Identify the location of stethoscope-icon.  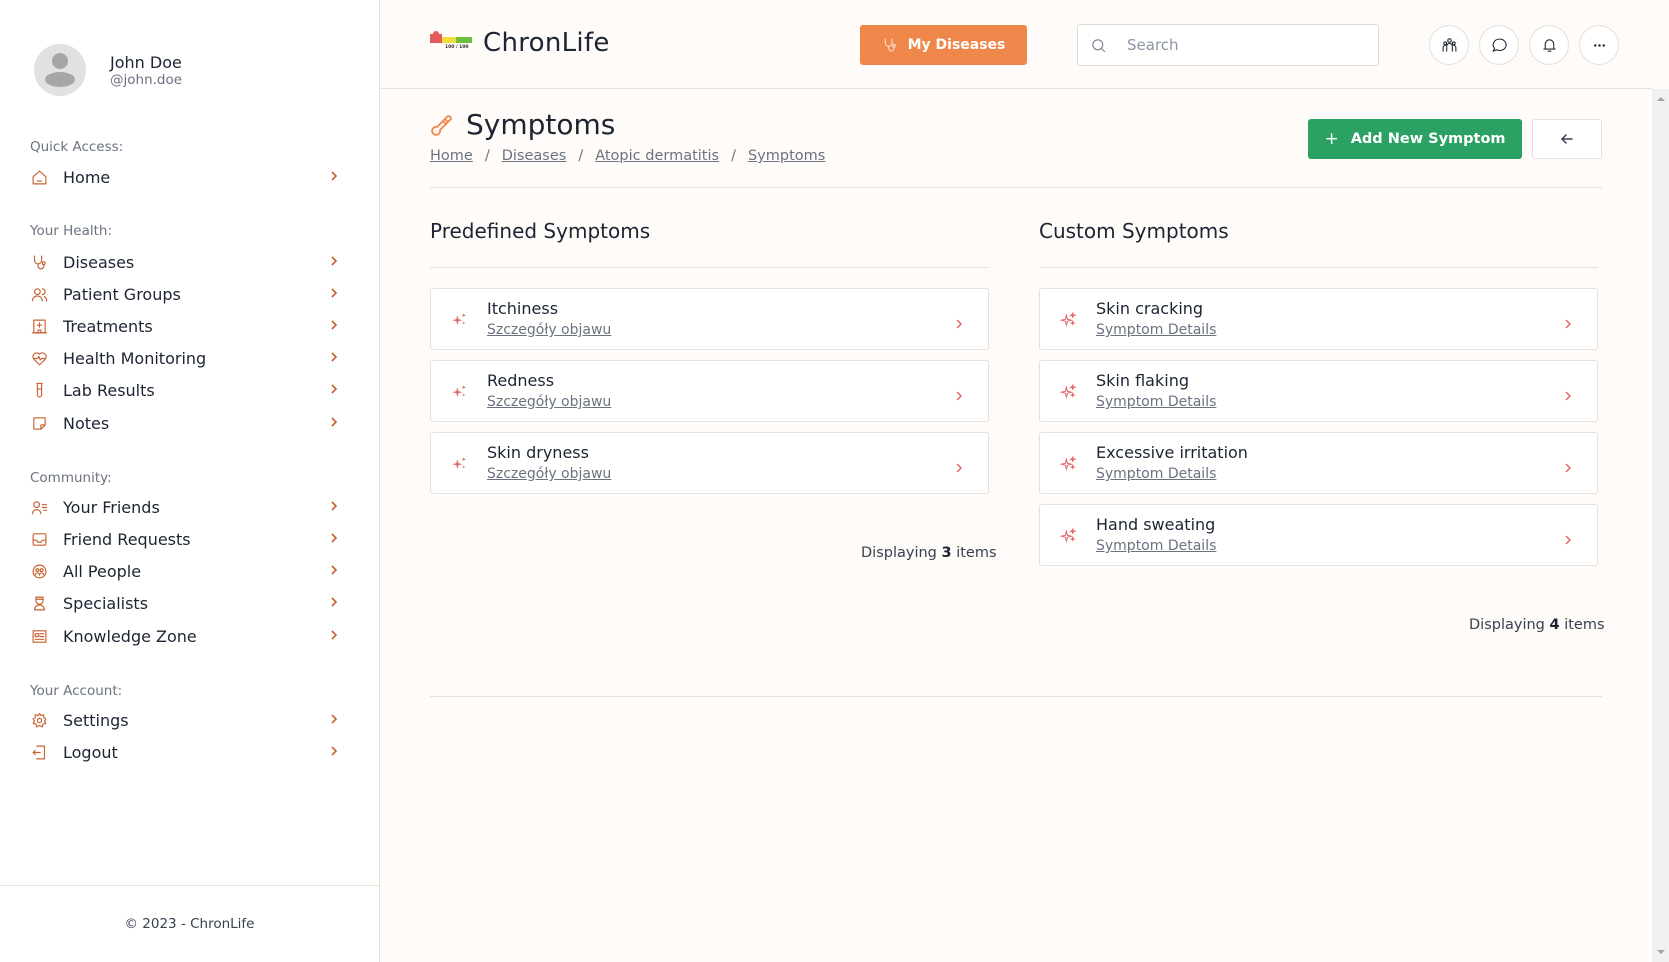
(39, 262).